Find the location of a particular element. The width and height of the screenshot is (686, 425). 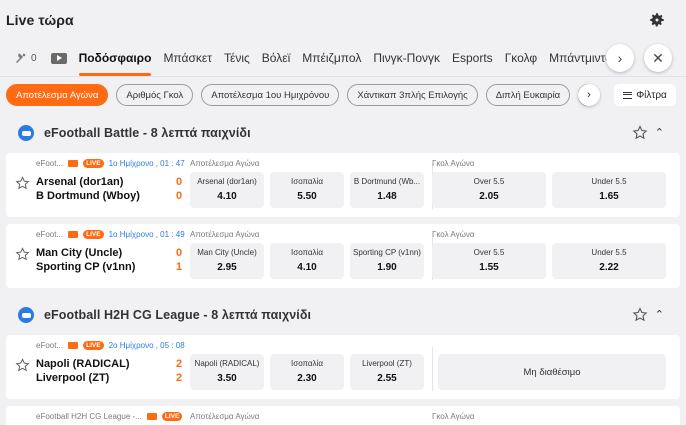

odd-value: 2.05 is located at coordinates (489, 196).